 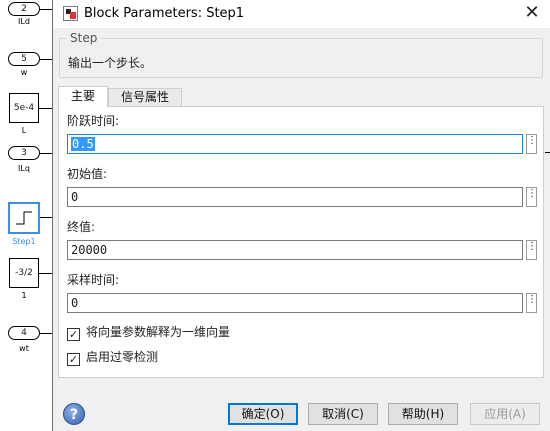 I want to click on simulink-canvas: 2 ILd 5 w 5e-4 L 3 ILq Step1 -3/2 1 4 wt, so click(x=26, y=215).